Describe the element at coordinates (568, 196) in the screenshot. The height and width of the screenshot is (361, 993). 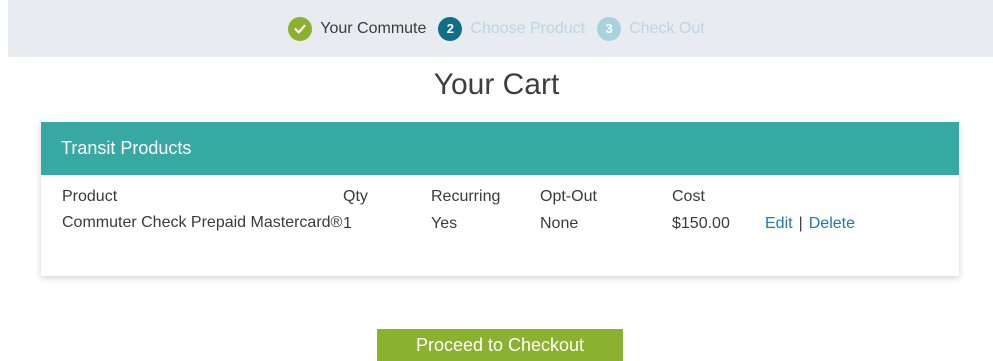
I see `column-header-opt-out: Opt-Out` at that location.